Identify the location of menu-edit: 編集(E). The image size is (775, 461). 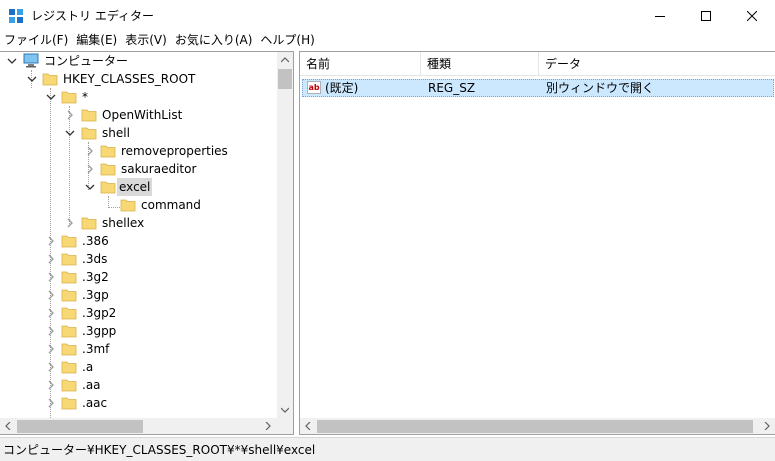
(96, 40).